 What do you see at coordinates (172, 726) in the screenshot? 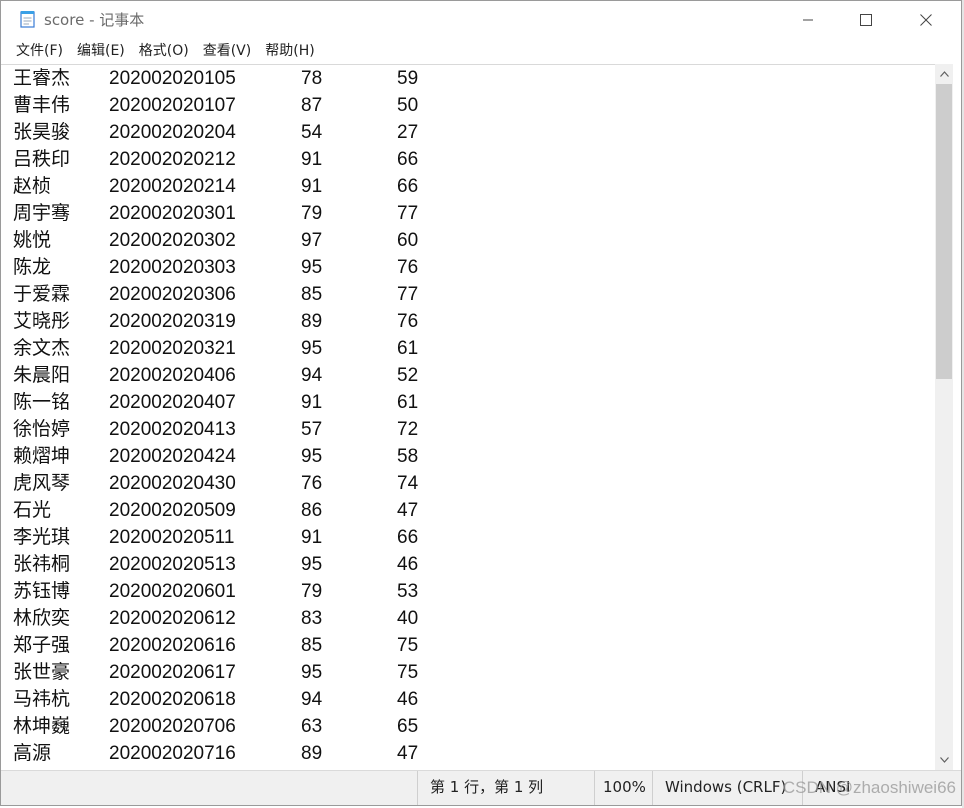
I see `student-id: 202002020706` at bounding box center [172, 726].